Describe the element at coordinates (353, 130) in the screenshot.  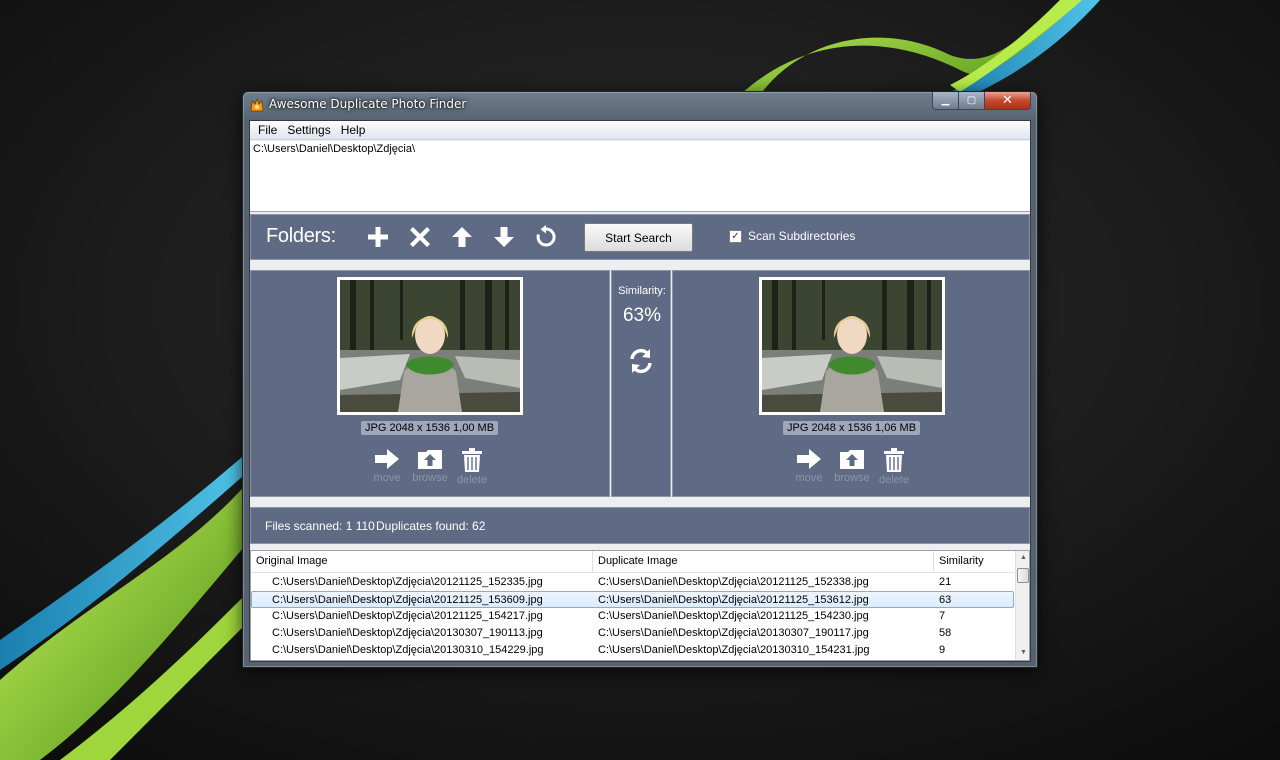
I see `menu-help: Help` at that location.